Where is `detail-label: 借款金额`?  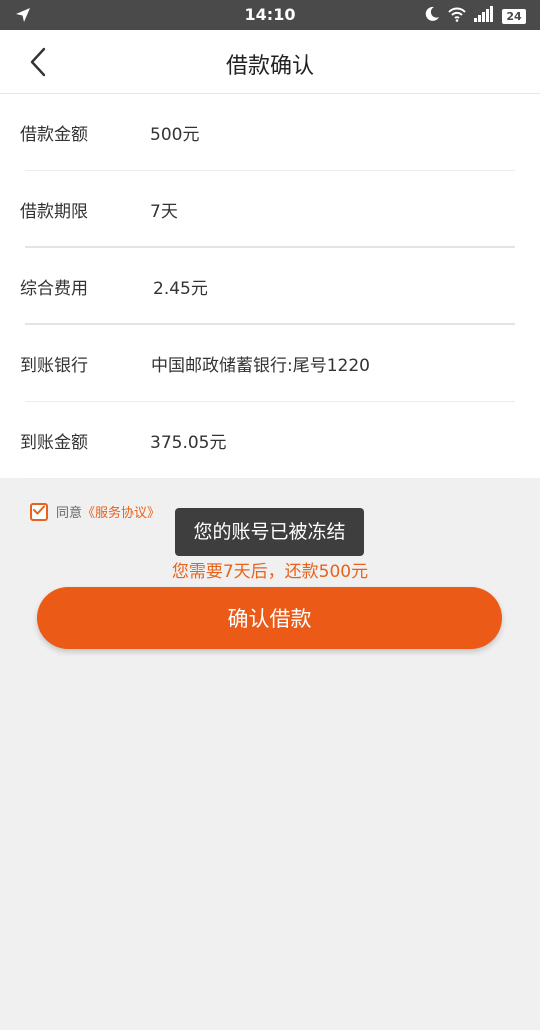
detail-label: 借款金额 is located at coordinates (54, 135).